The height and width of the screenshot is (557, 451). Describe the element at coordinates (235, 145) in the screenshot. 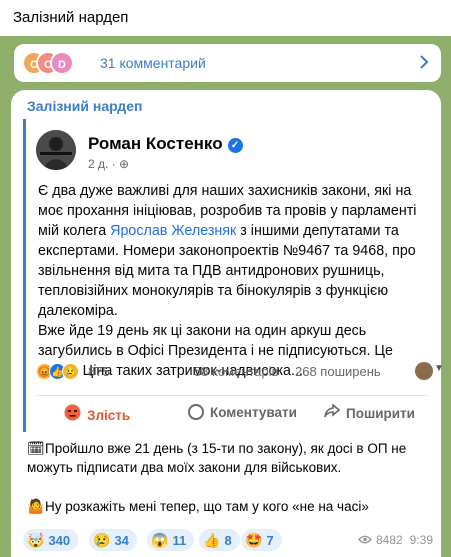

I see `verified-badge-icon: ✓` at that location.